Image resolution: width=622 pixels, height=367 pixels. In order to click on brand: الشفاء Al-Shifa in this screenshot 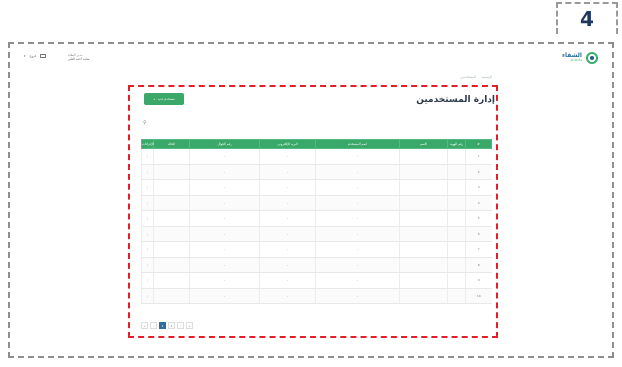, I will do `click(580, 58)`.